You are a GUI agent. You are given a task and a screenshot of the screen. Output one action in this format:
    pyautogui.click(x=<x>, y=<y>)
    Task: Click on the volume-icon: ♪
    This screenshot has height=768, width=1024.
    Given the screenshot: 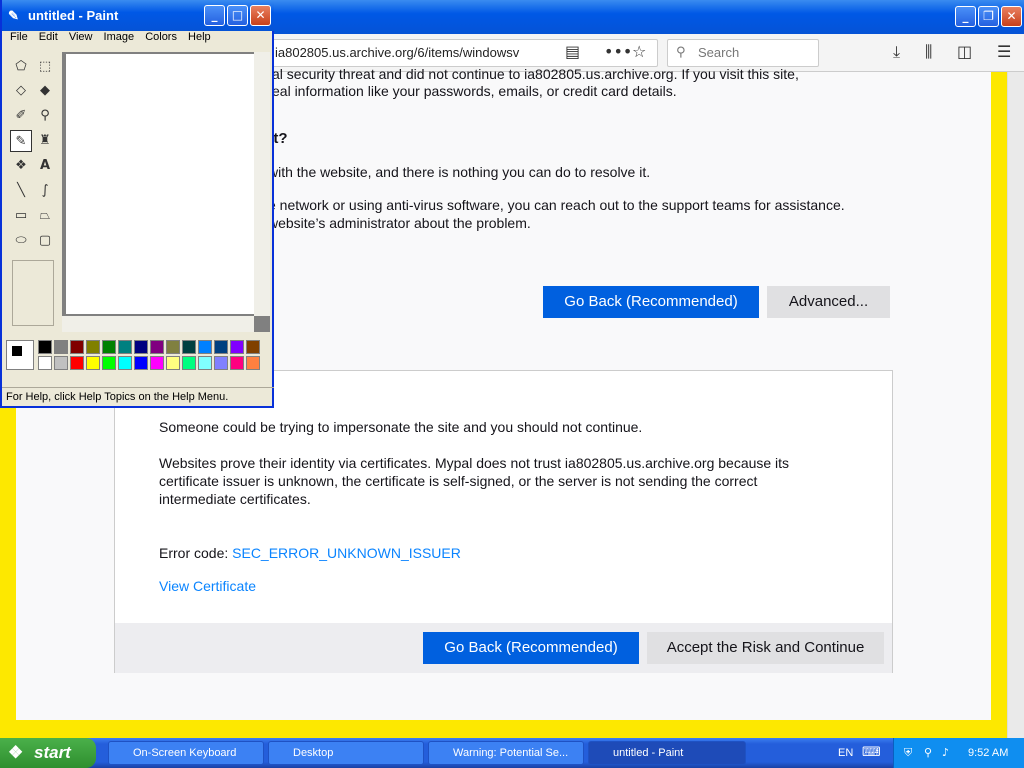 What is the action you would take?
    pyautogui.click(x=945, y=753)
    